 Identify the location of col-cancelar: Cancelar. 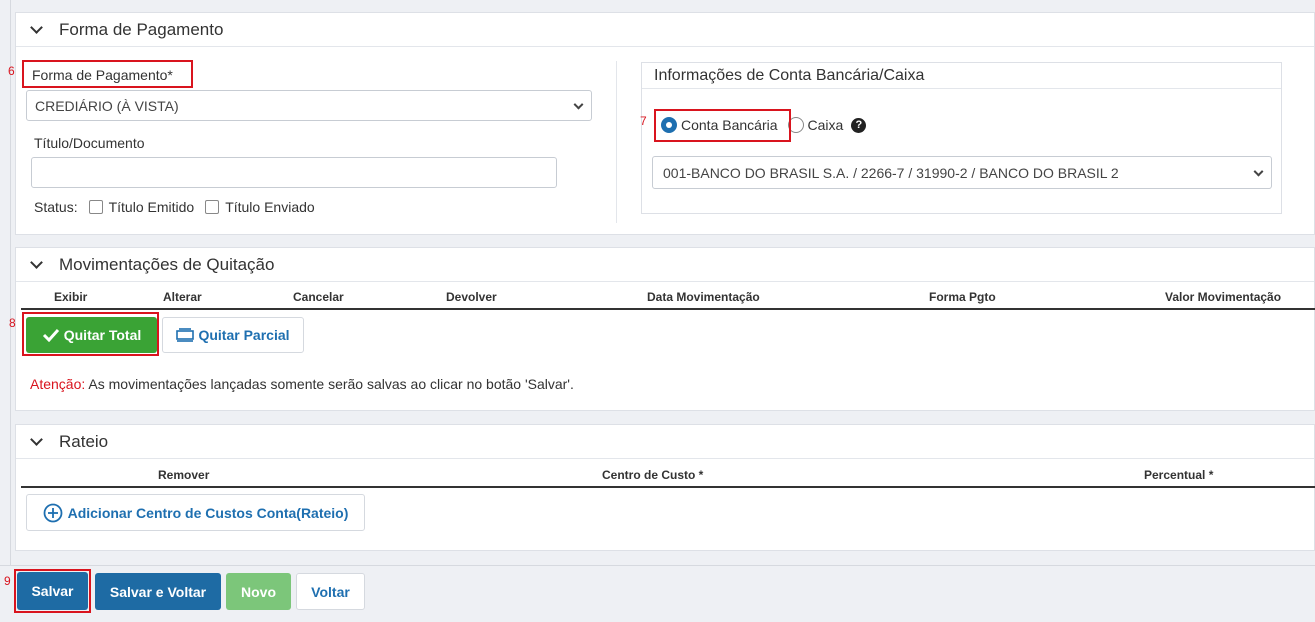
(318, 297).